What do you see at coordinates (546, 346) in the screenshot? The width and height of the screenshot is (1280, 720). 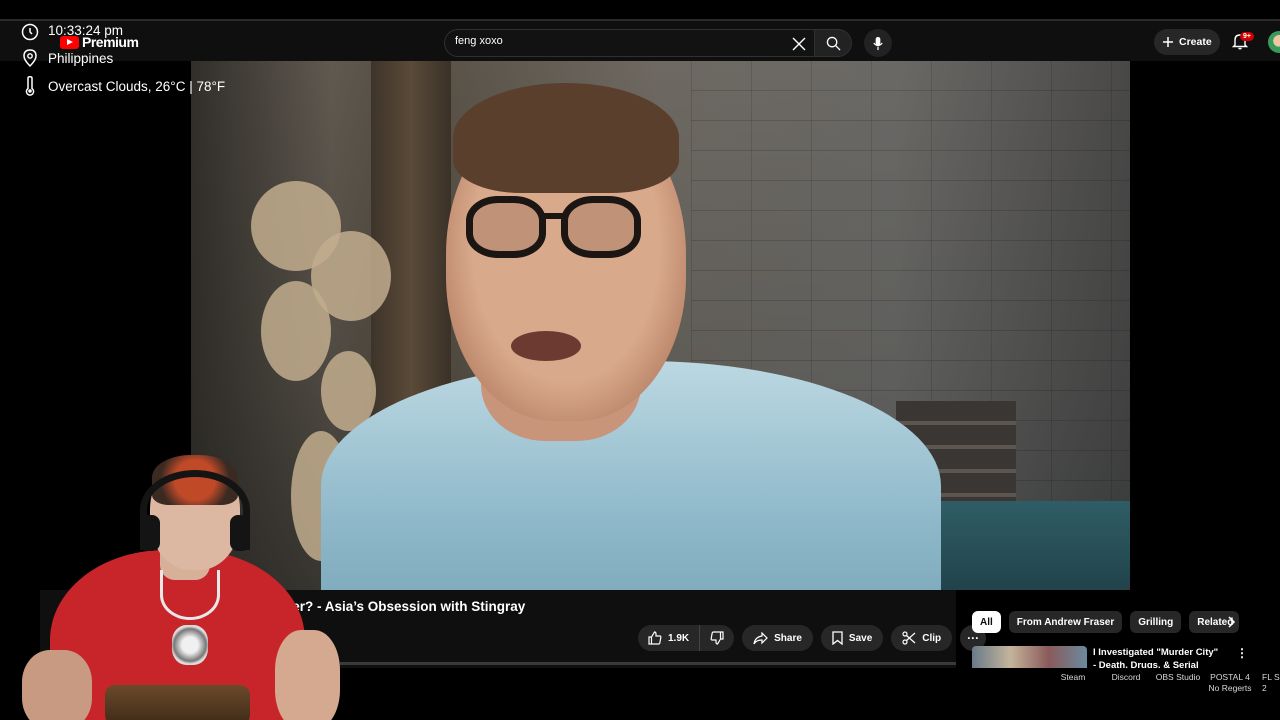 I see `presenter-mouth` at bounding box center [546, 346].